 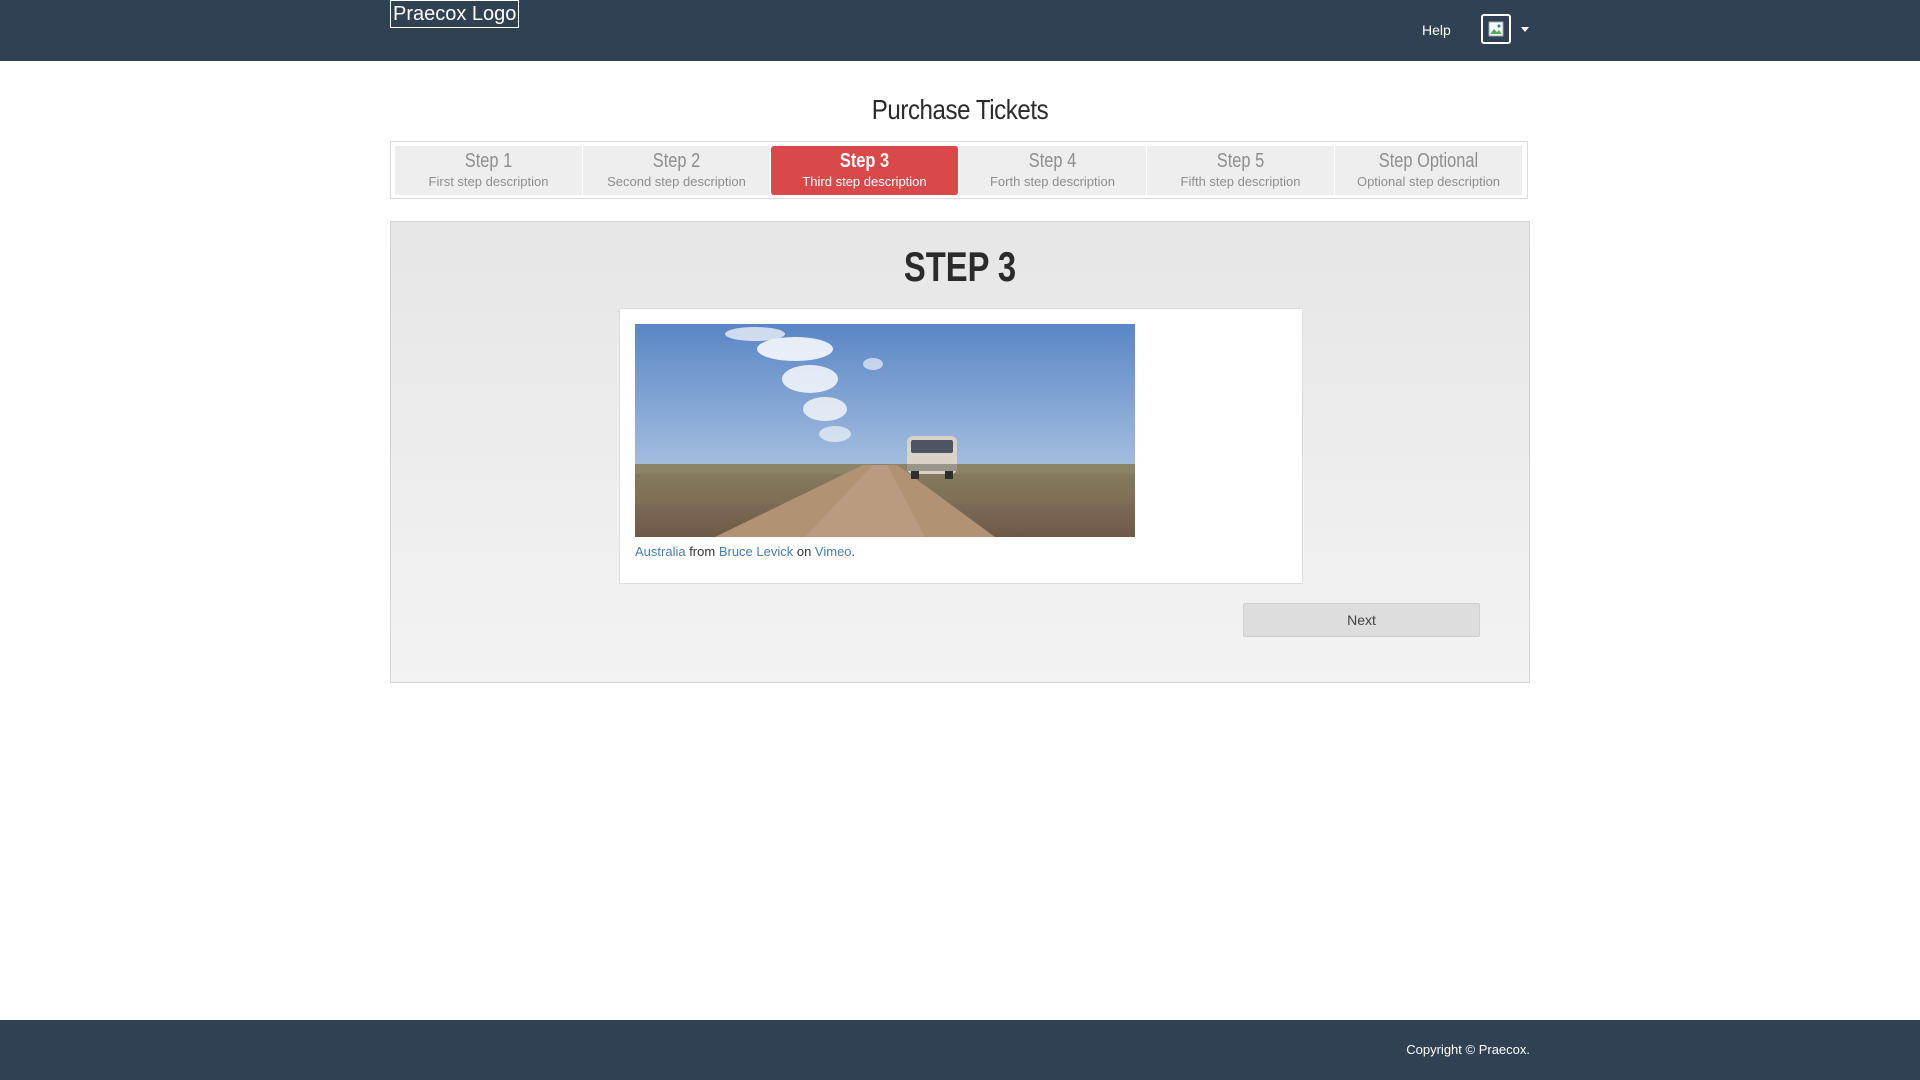 I want to click on video-player, so click(x=885, y=430).